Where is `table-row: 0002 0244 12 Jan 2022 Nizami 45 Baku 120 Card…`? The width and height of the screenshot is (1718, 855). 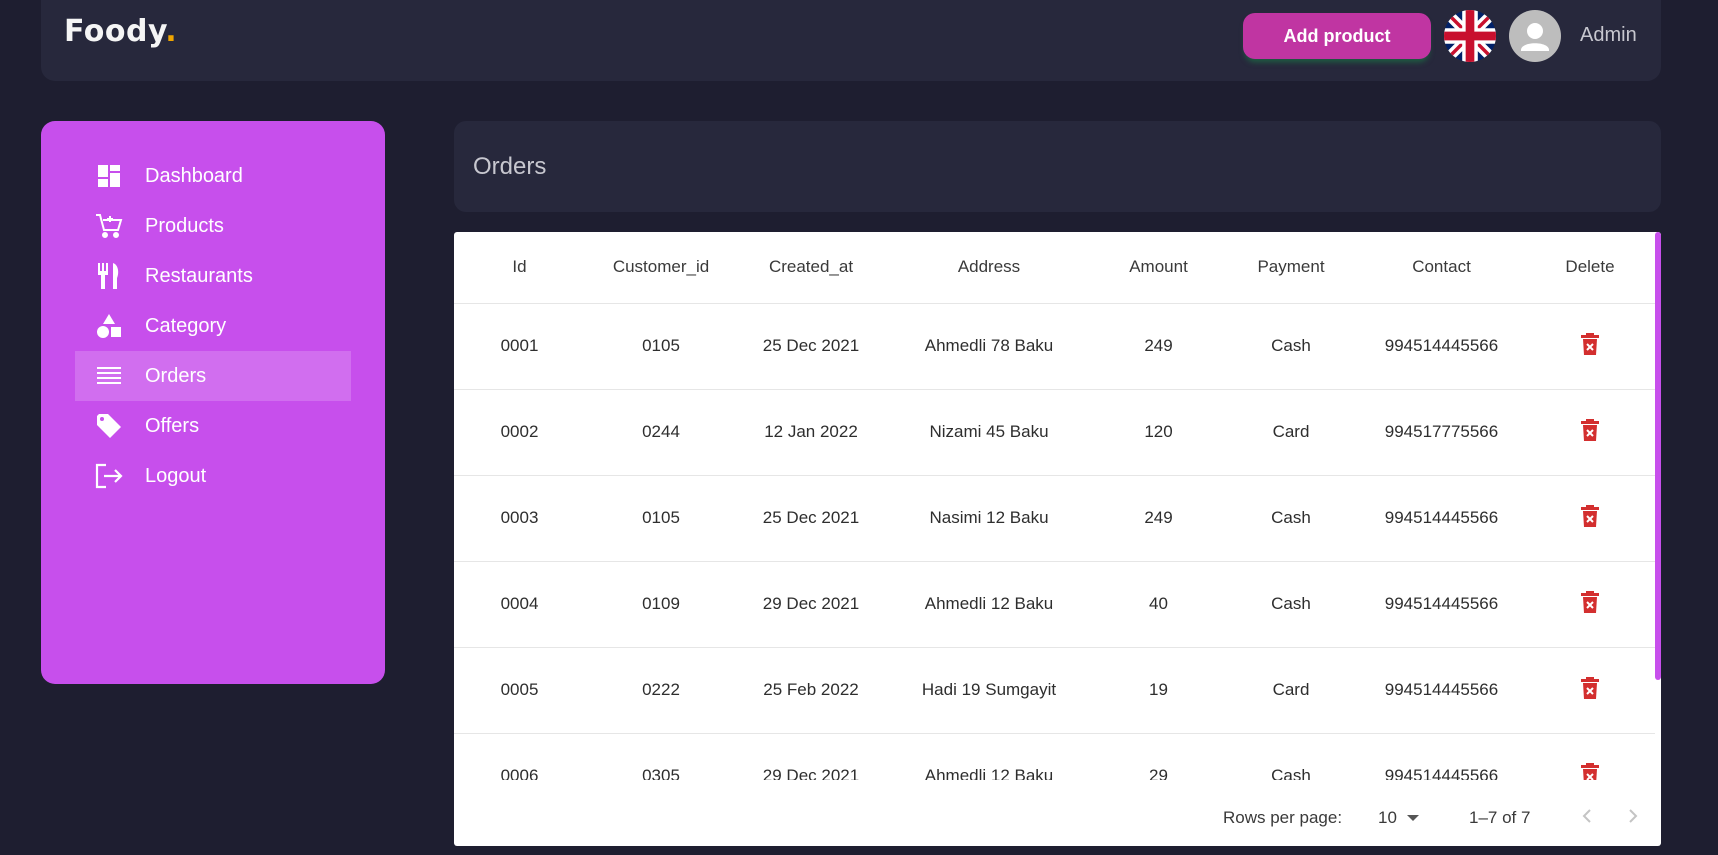
table-row: 0002 0244 12 Jan 2022 Nizami 45 Baku 120 Card… is located at coordinates (1054, 432).